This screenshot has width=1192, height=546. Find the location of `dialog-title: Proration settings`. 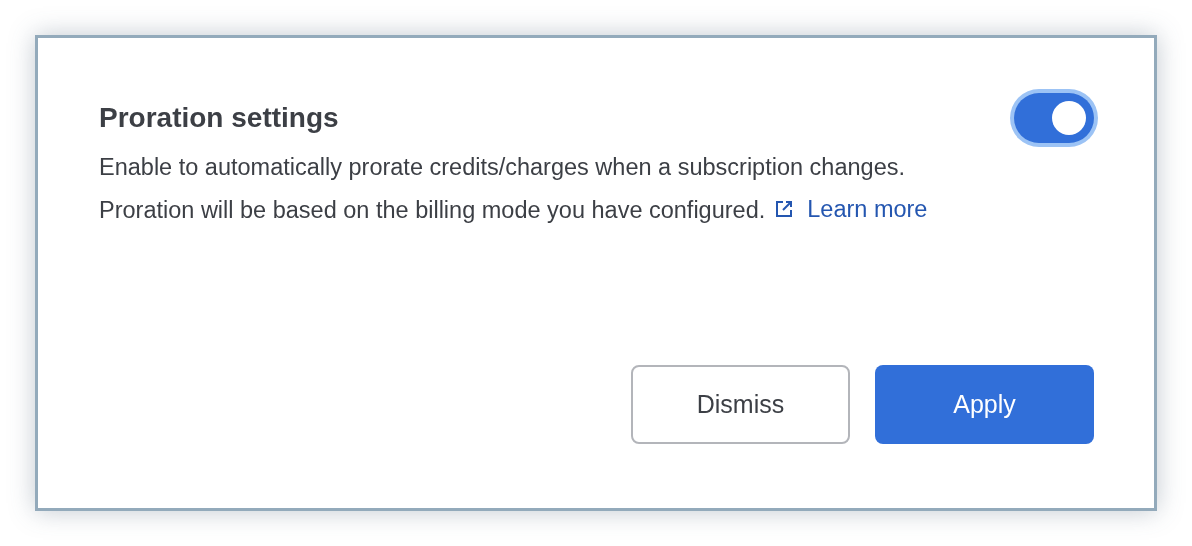

dialog-title: Proration settings is located at coordinates (219, 118).